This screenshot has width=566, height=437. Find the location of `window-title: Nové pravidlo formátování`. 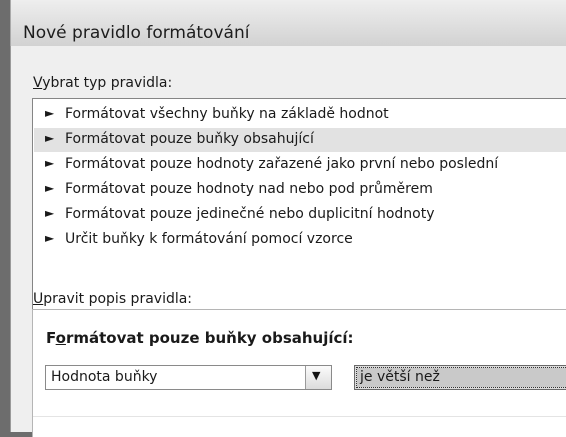

window-title: Nové pravidlo formátování is located at coordinates (136, 33).